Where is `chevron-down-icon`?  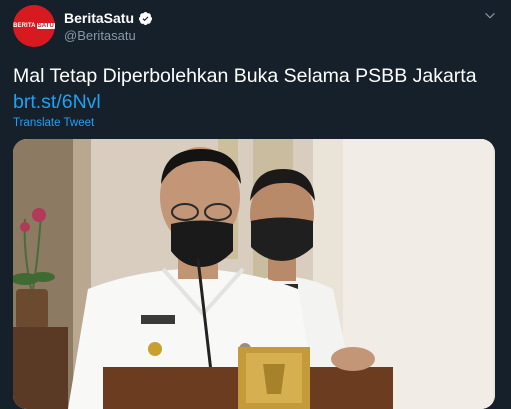 chevron-down-icon is located at coordinates (490, 16).